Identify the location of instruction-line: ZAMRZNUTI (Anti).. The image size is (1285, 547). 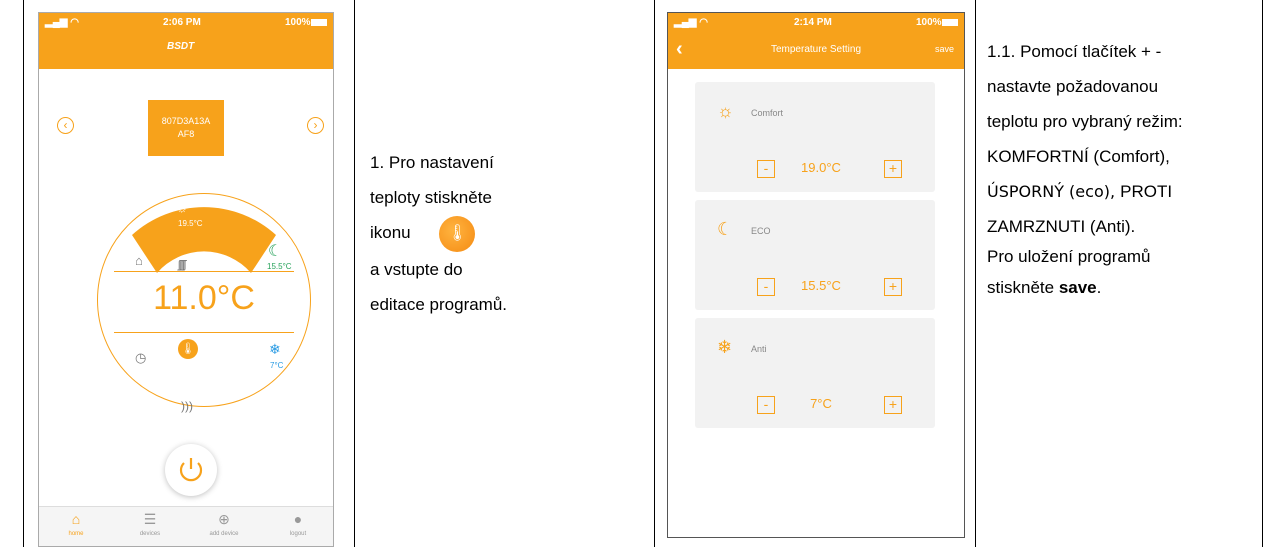
(1061, 226).